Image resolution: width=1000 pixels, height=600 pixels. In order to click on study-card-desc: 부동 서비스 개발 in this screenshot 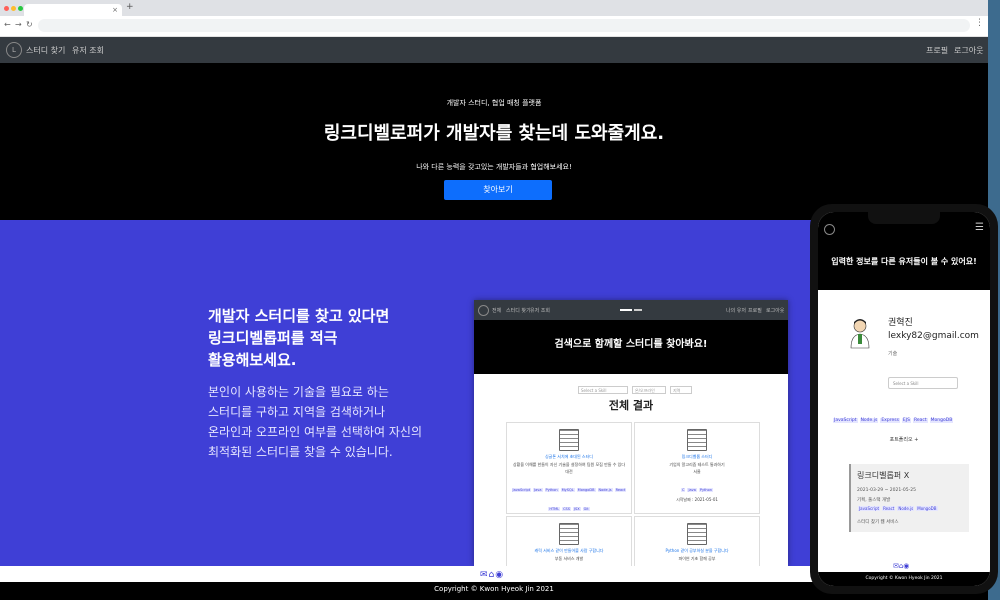, I will do `click(569, 558)`.